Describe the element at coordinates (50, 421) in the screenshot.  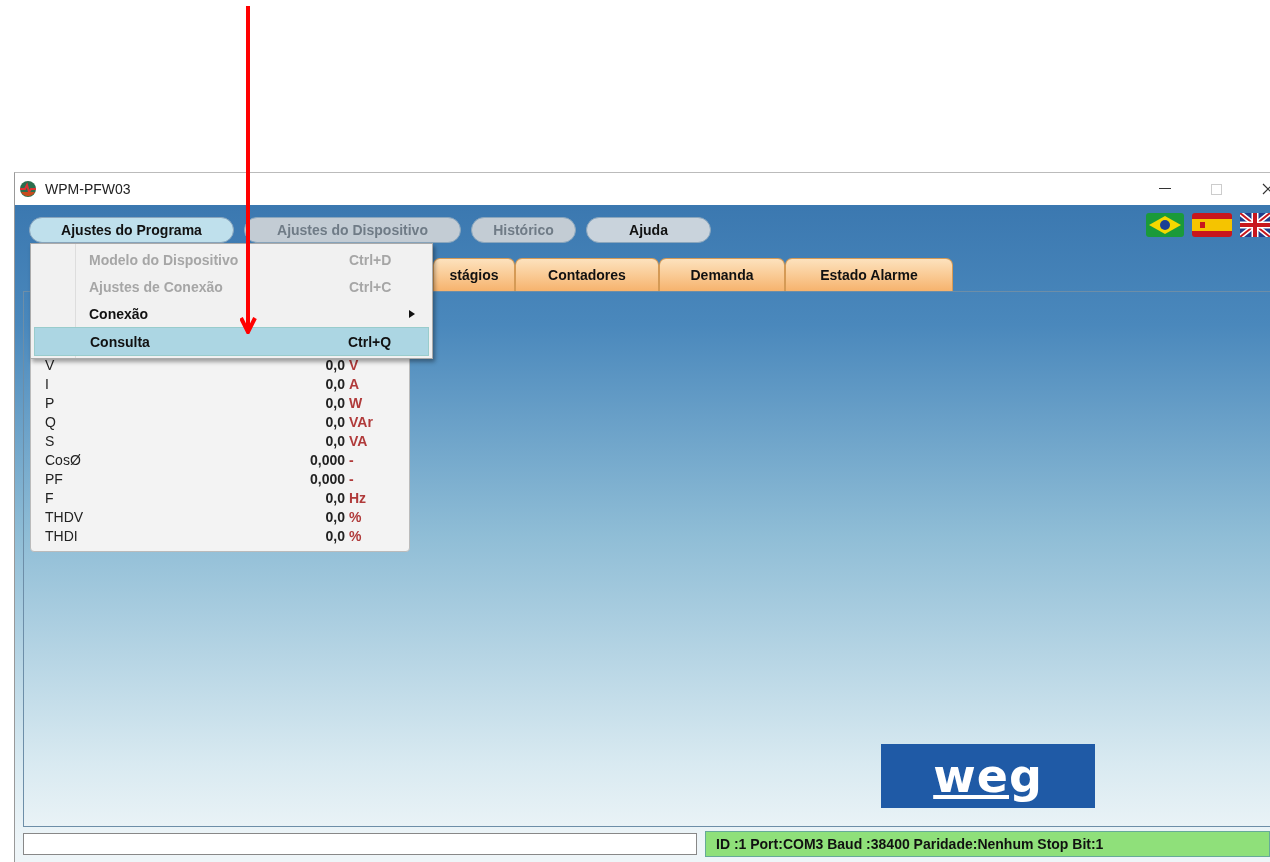
I see `measurement-name: Q` at that location.